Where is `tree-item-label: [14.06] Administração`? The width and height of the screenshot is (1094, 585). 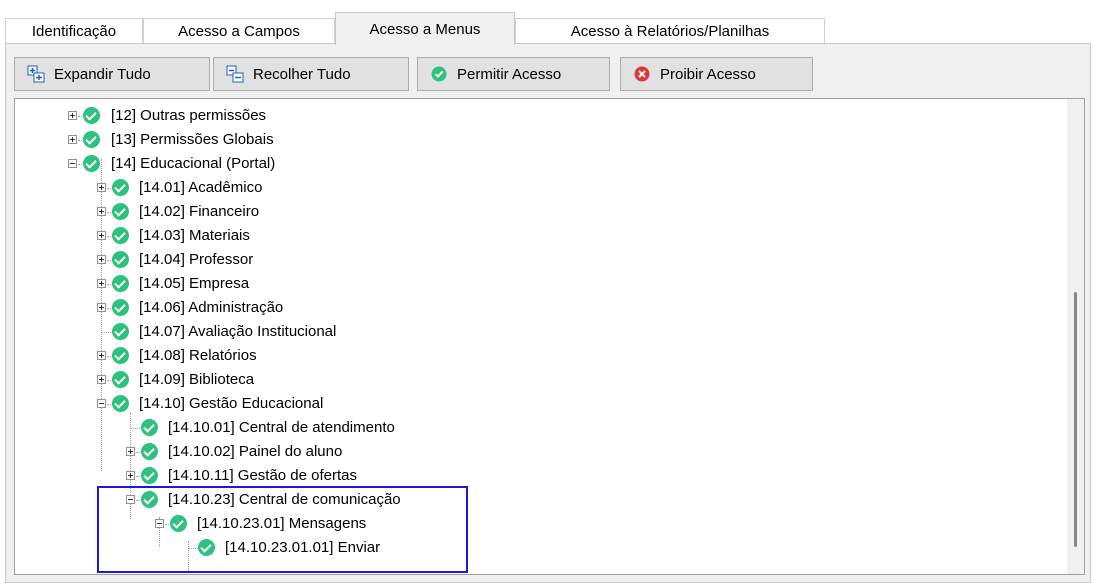 tree-item-label: [14.06] Administração is located at coordinates (211, 307).